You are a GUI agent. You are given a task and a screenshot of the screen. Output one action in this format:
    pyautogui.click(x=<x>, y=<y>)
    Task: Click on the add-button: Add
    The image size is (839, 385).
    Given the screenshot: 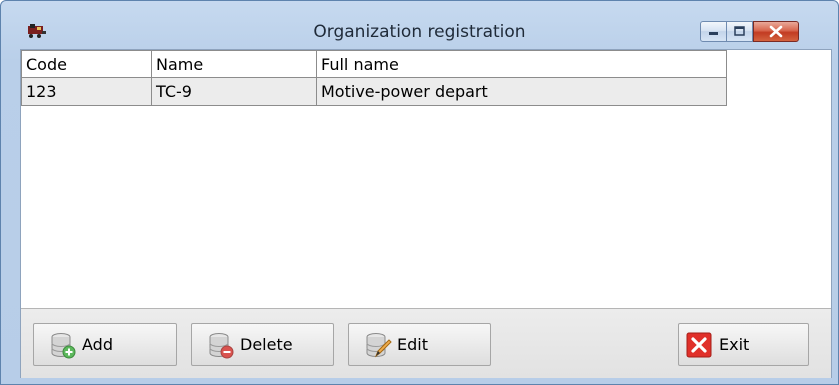 What is the action you would take?
    pyautogui.click(x=105, y=344)
    